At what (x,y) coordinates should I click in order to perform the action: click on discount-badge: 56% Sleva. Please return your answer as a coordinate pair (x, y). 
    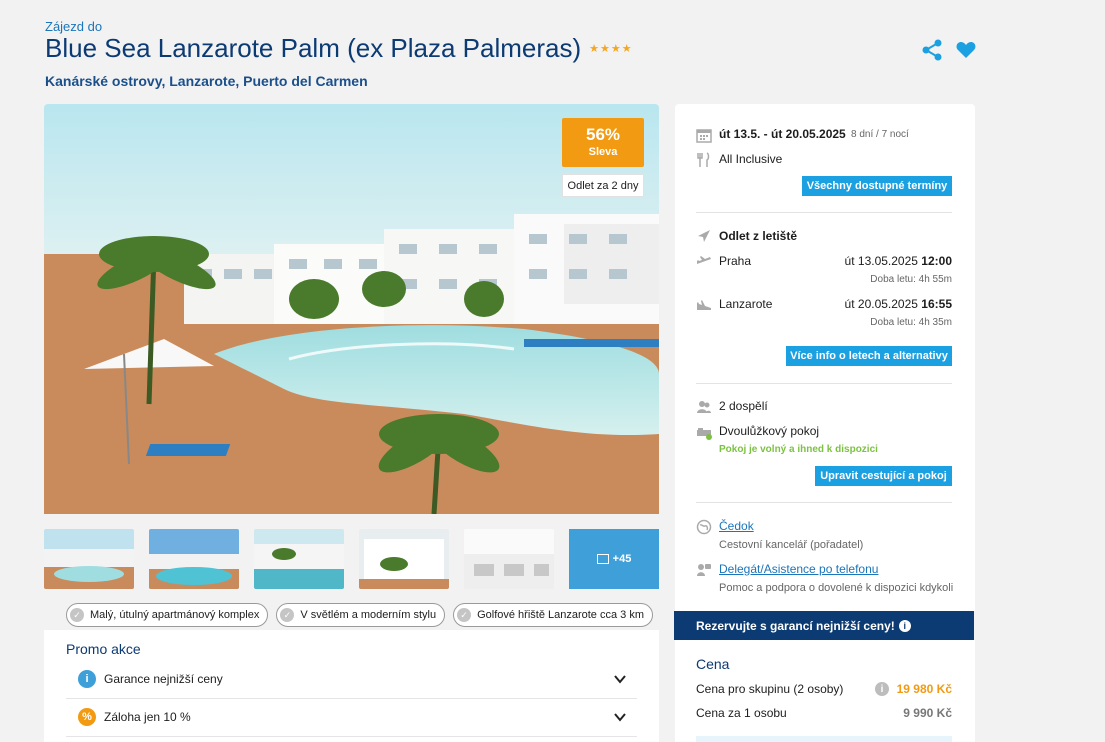
    Looking at the image, I should click on (603, 142).